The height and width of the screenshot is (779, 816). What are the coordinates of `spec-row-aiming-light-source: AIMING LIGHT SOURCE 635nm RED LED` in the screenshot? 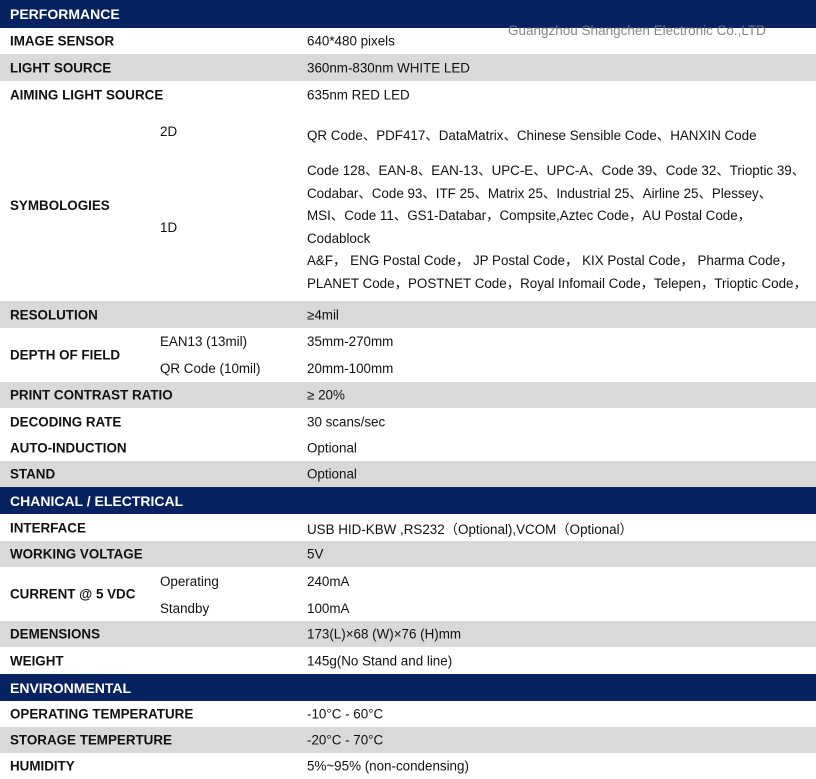 It's located at (408, 94).